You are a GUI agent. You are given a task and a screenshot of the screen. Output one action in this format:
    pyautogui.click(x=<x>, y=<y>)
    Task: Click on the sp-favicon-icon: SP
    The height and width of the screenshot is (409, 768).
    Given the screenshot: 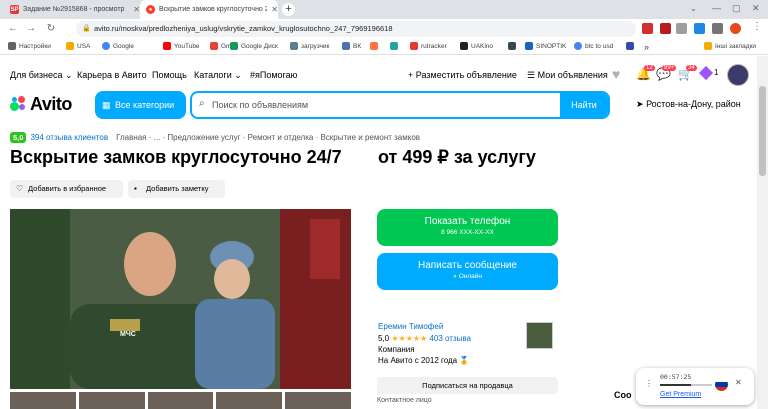 What is the action you would take?
    pyautogui.click(x=14, y=9)
    